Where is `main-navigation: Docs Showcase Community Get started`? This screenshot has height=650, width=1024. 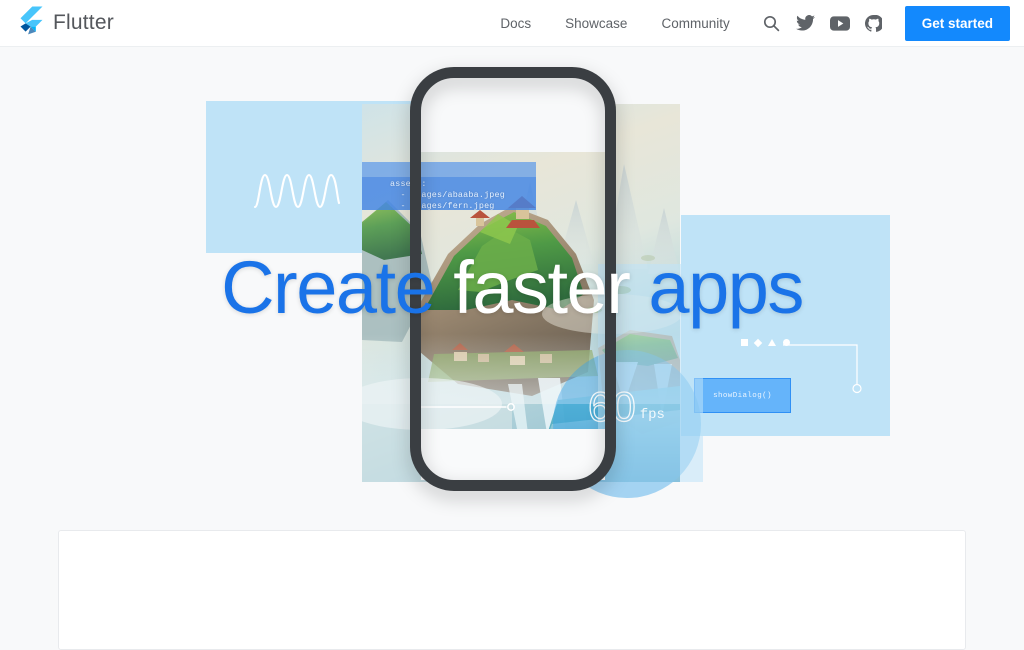
main-navigation: Docs Showcase Community Get started is located at coordinates (753, 23).